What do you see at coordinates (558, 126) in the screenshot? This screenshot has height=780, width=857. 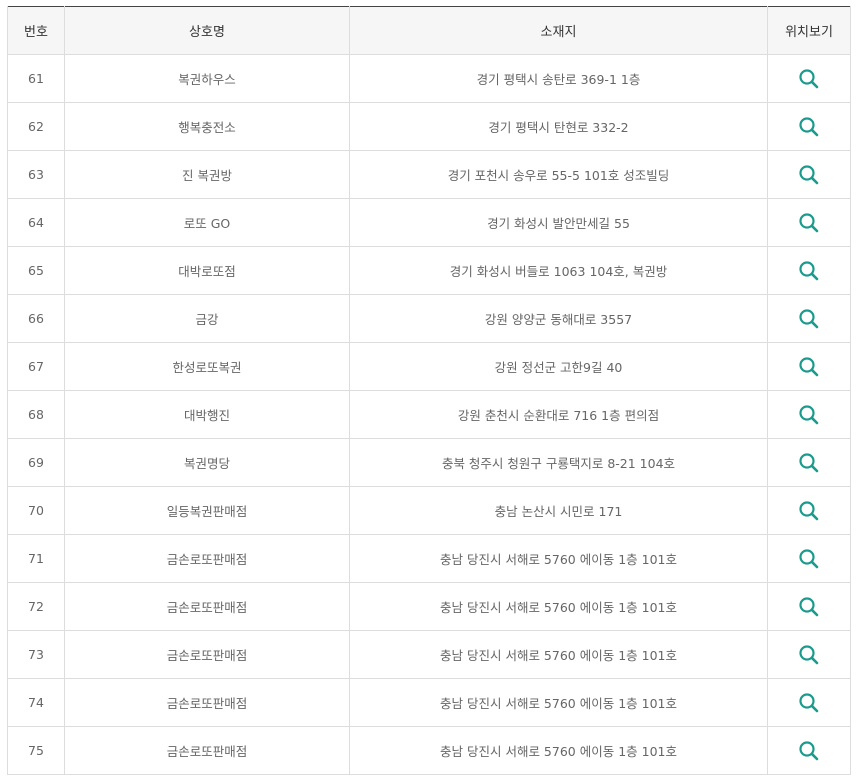 I see `store-address: 경기 평택시 탄현로 332-2` at bounding box center [558, 126].